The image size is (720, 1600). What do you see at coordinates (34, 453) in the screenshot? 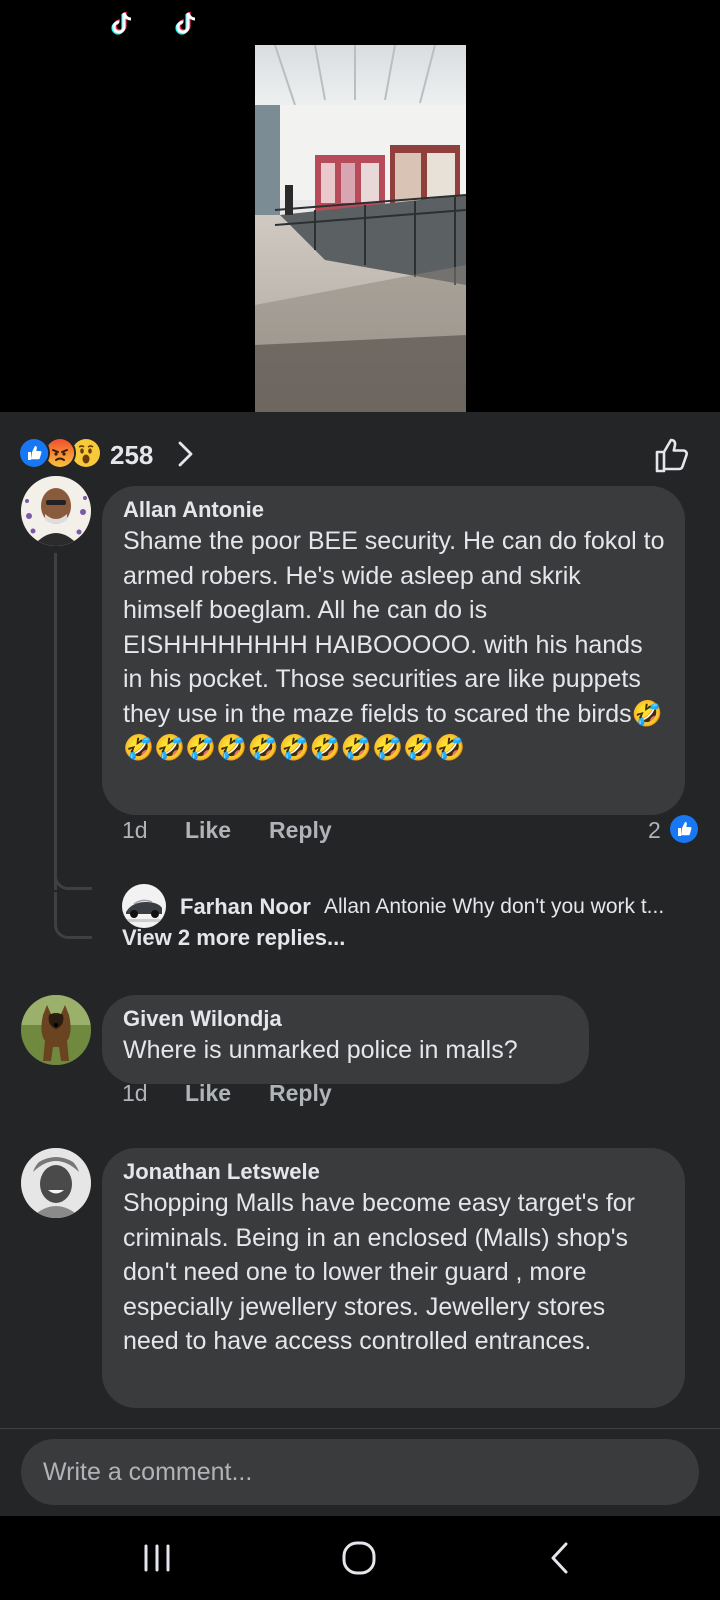
I see `like-reaction-icon` at bounding box center [34, 453].